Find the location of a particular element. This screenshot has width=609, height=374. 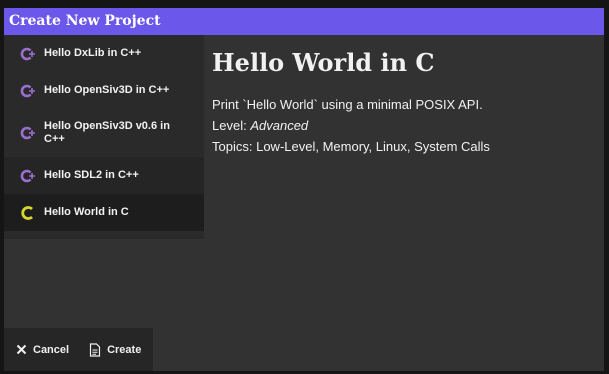

project-item-hello-opensiv3d: Hello OpenSiv3D in C++ is located at coordinates (104, 90).